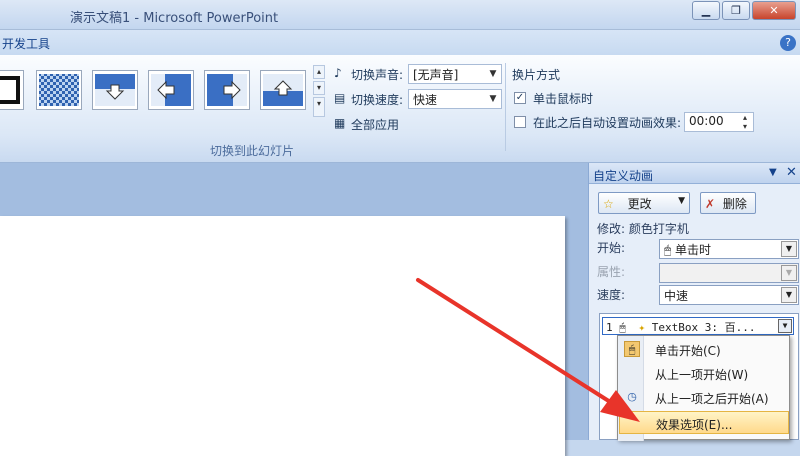  Describe the element at coordinates (425, 100) in the screenshot. I see `speed-value: 快速` at that location.